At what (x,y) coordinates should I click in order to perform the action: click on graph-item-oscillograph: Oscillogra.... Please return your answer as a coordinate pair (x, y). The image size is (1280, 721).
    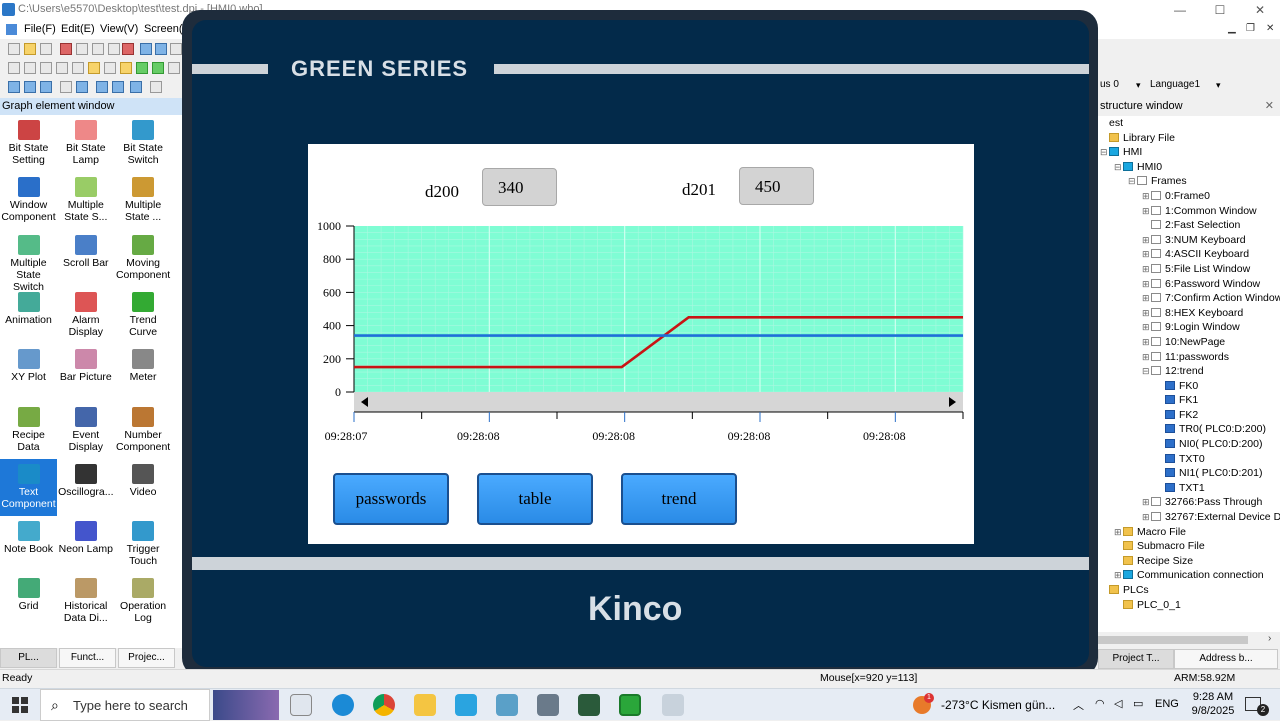
    Looking at the image, I should click on (85, 487).